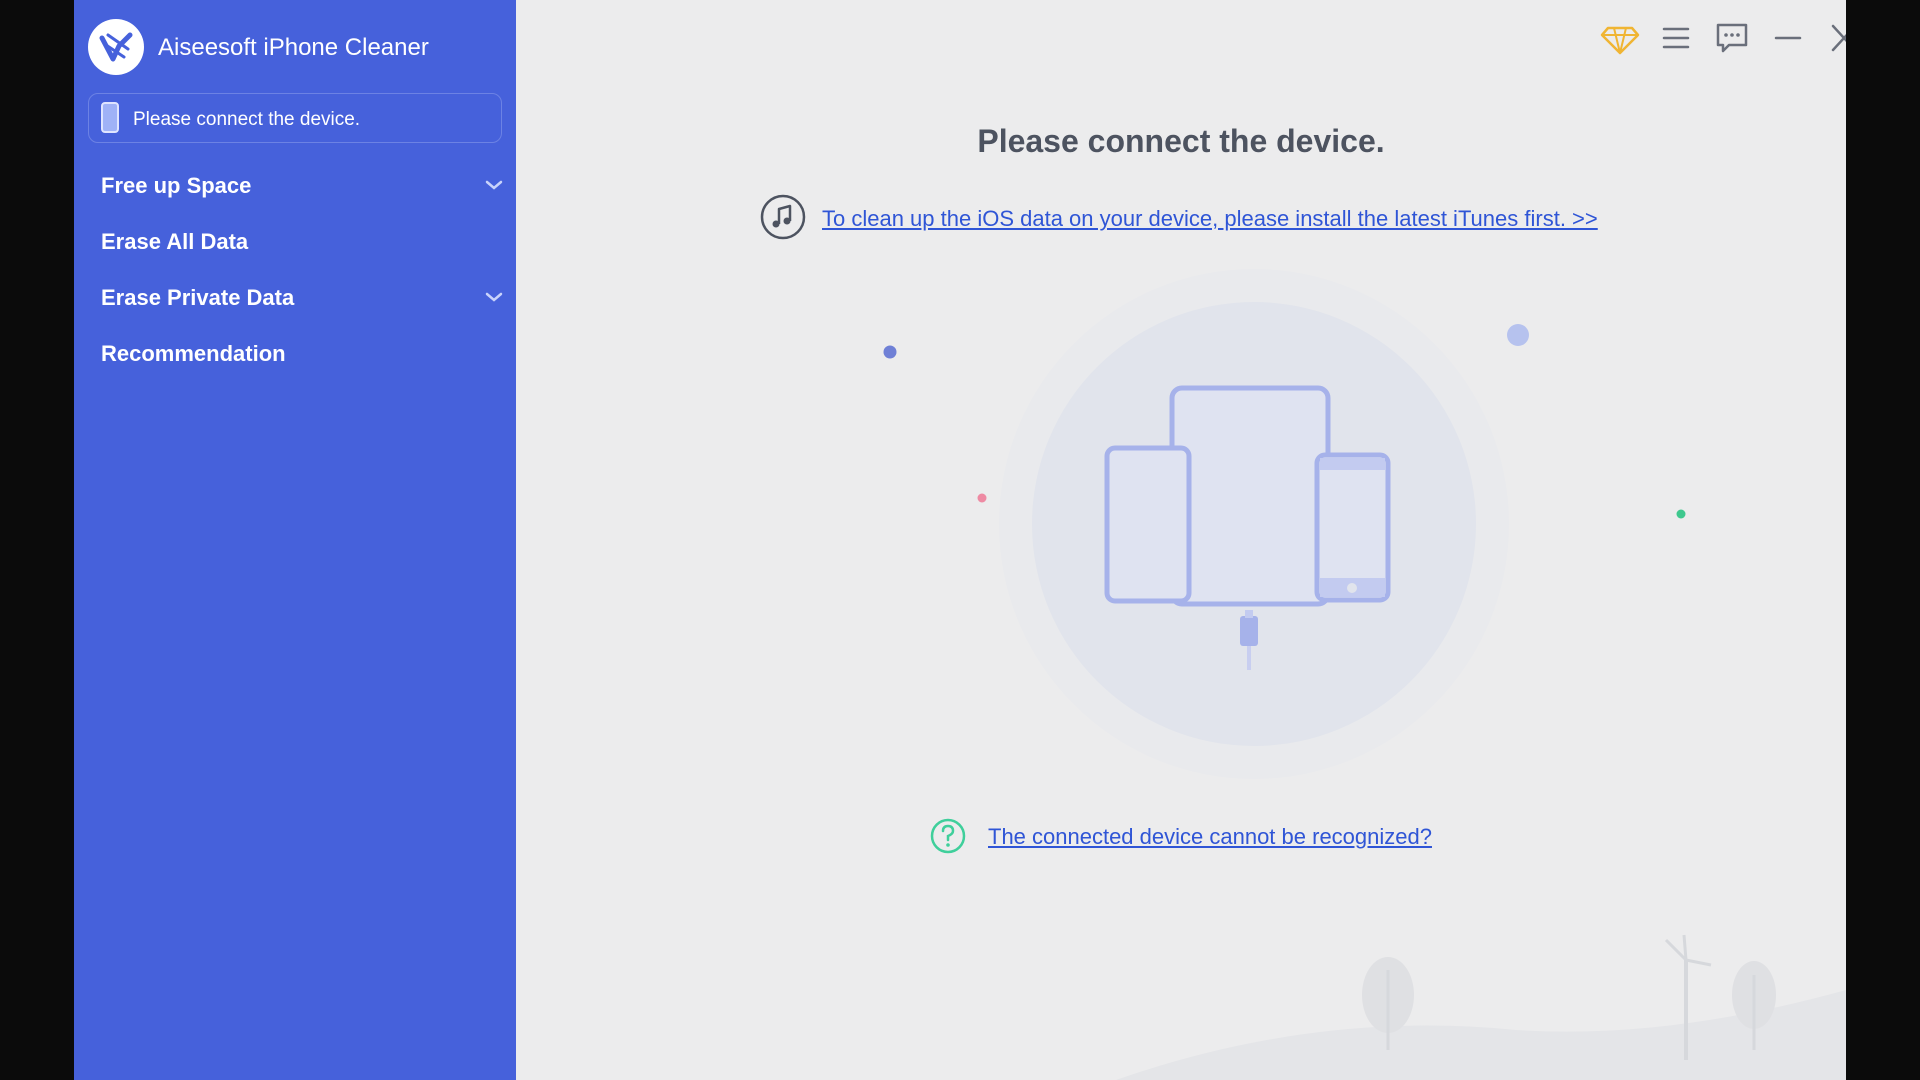  What do you see at coordinates (1181, 141) in the screenshot?
I see `page-title: Please connect the device.` at bounding box center [1181, 141].